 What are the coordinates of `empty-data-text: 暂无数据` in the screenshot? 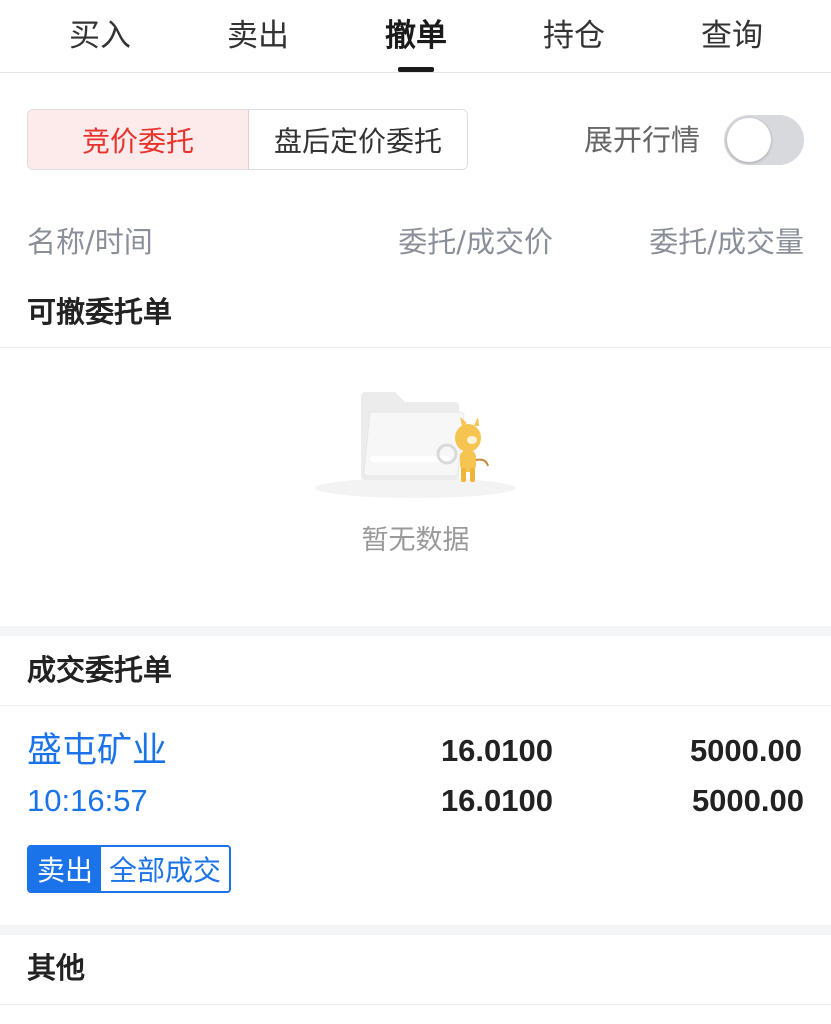 It's located at (415, 540).